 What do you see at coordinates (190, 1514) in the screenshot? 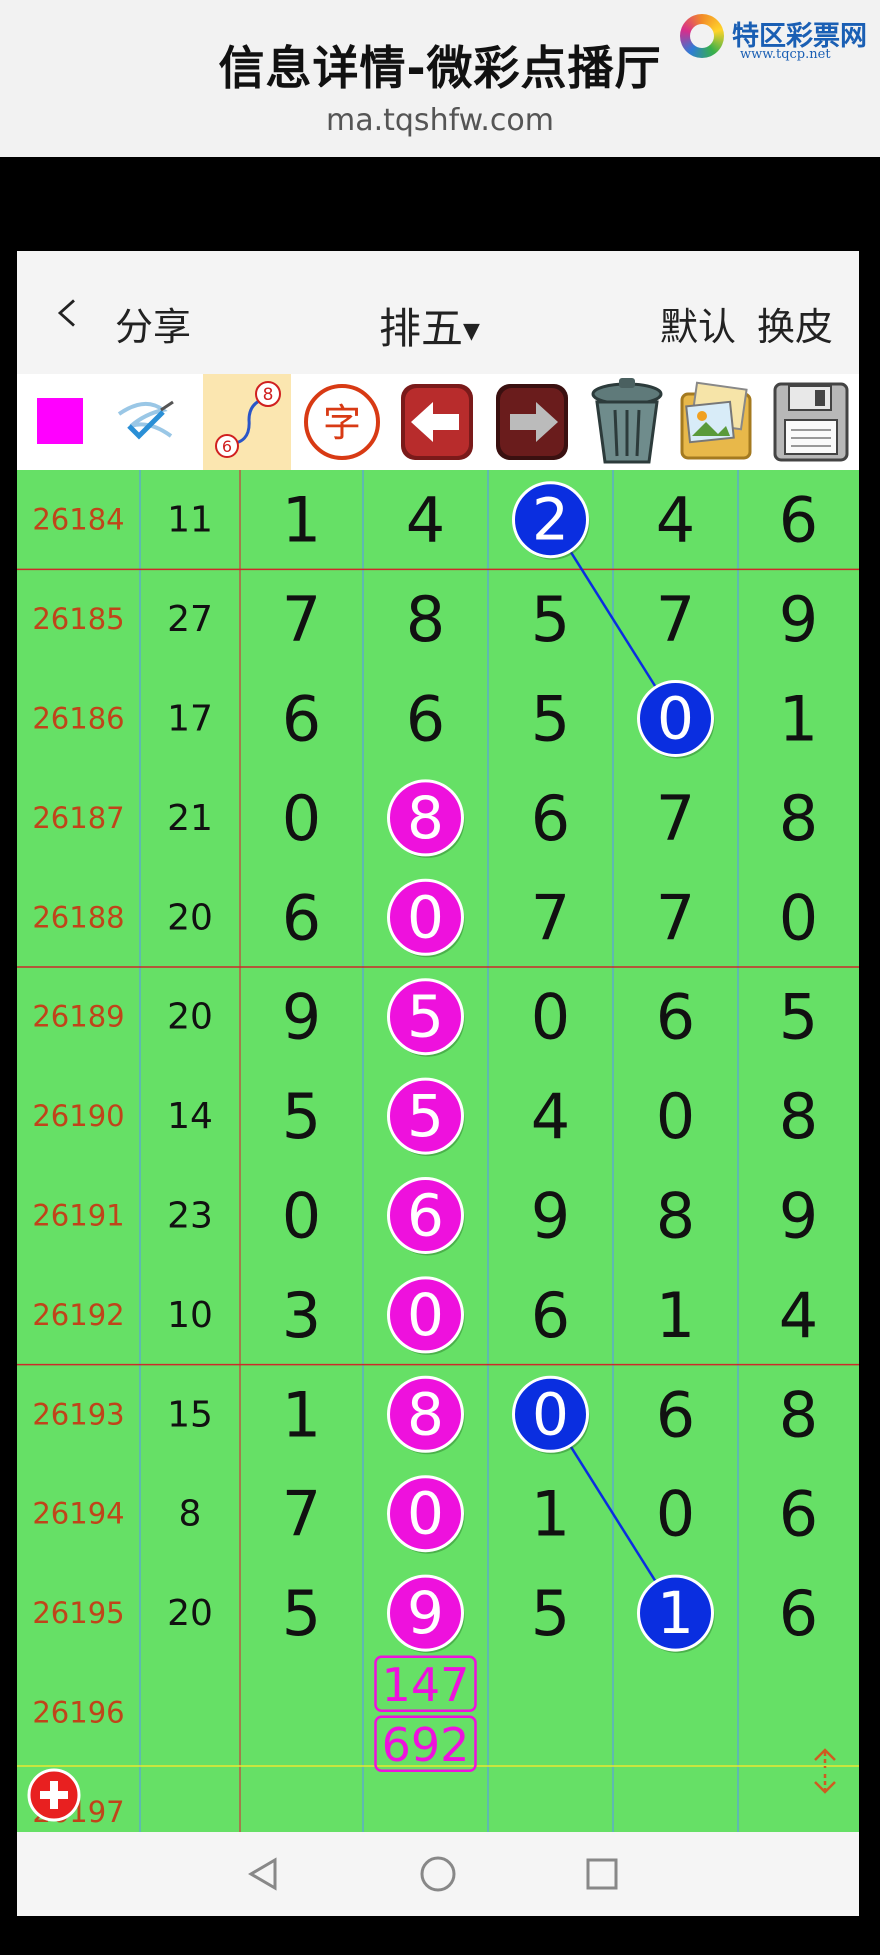
I see `sum-value: 8` at bounding box center [190, 1514].